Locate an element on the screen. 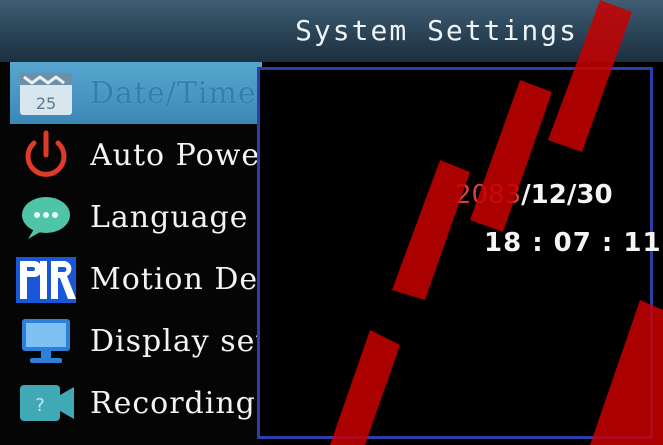 The height and width of the screenshot is (445, 663). recording-icon: ? is located at coordinates (46, 403).